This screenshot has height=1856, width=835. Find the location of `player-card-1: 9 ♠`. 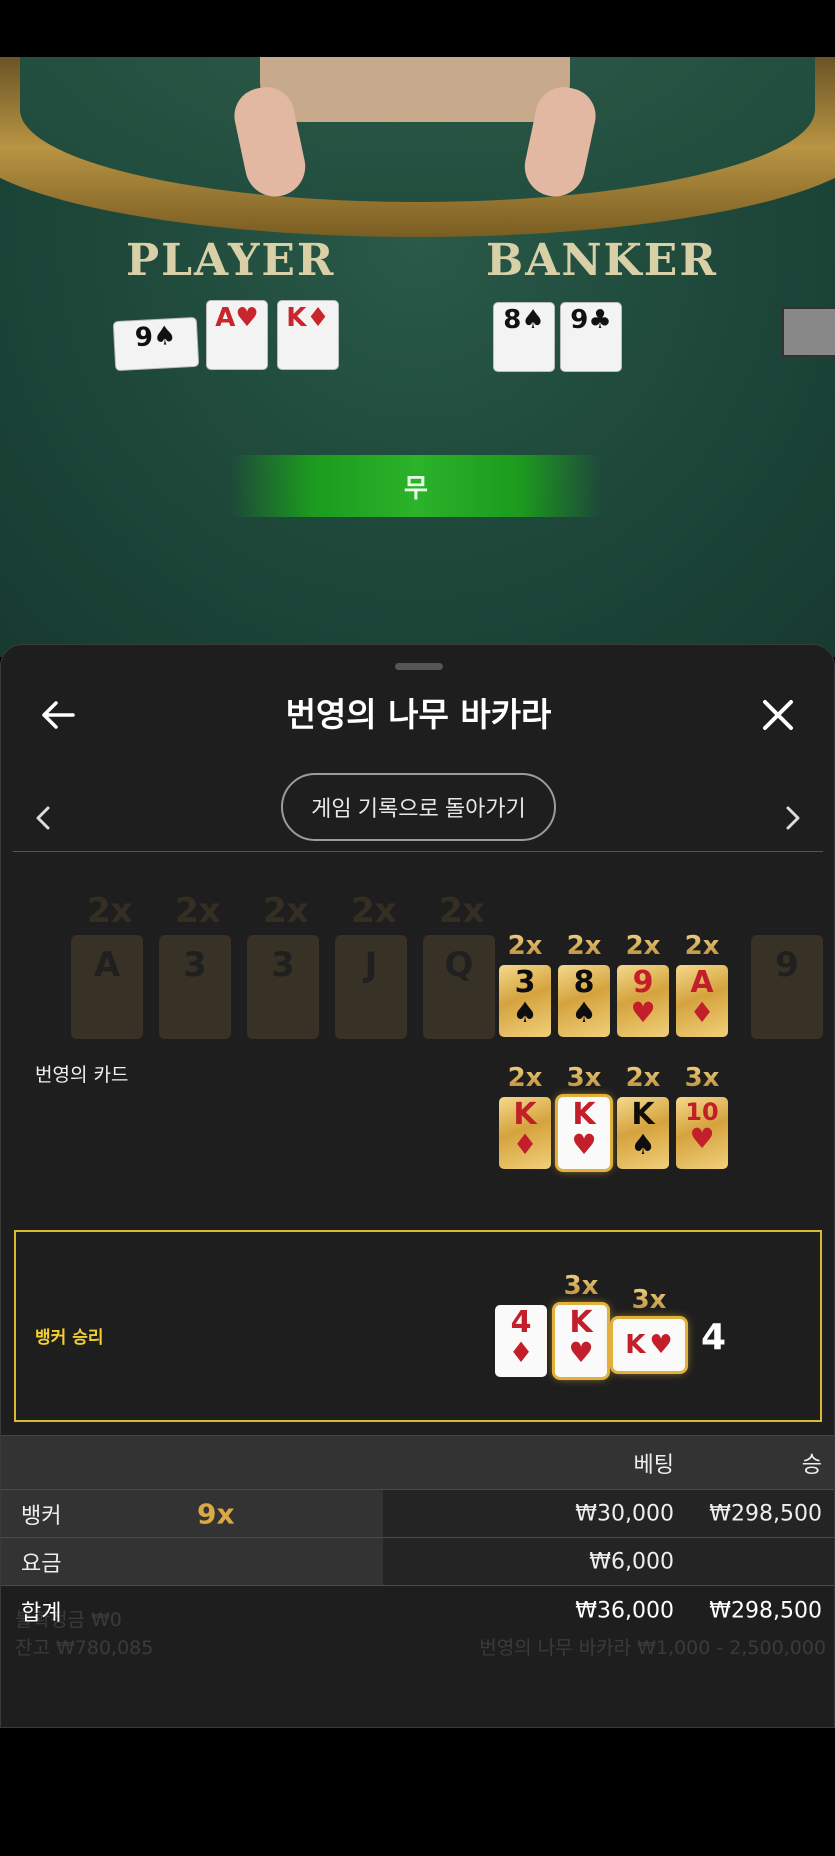

player-card-1: 9 ♠ is located at coordinates (156, 344).